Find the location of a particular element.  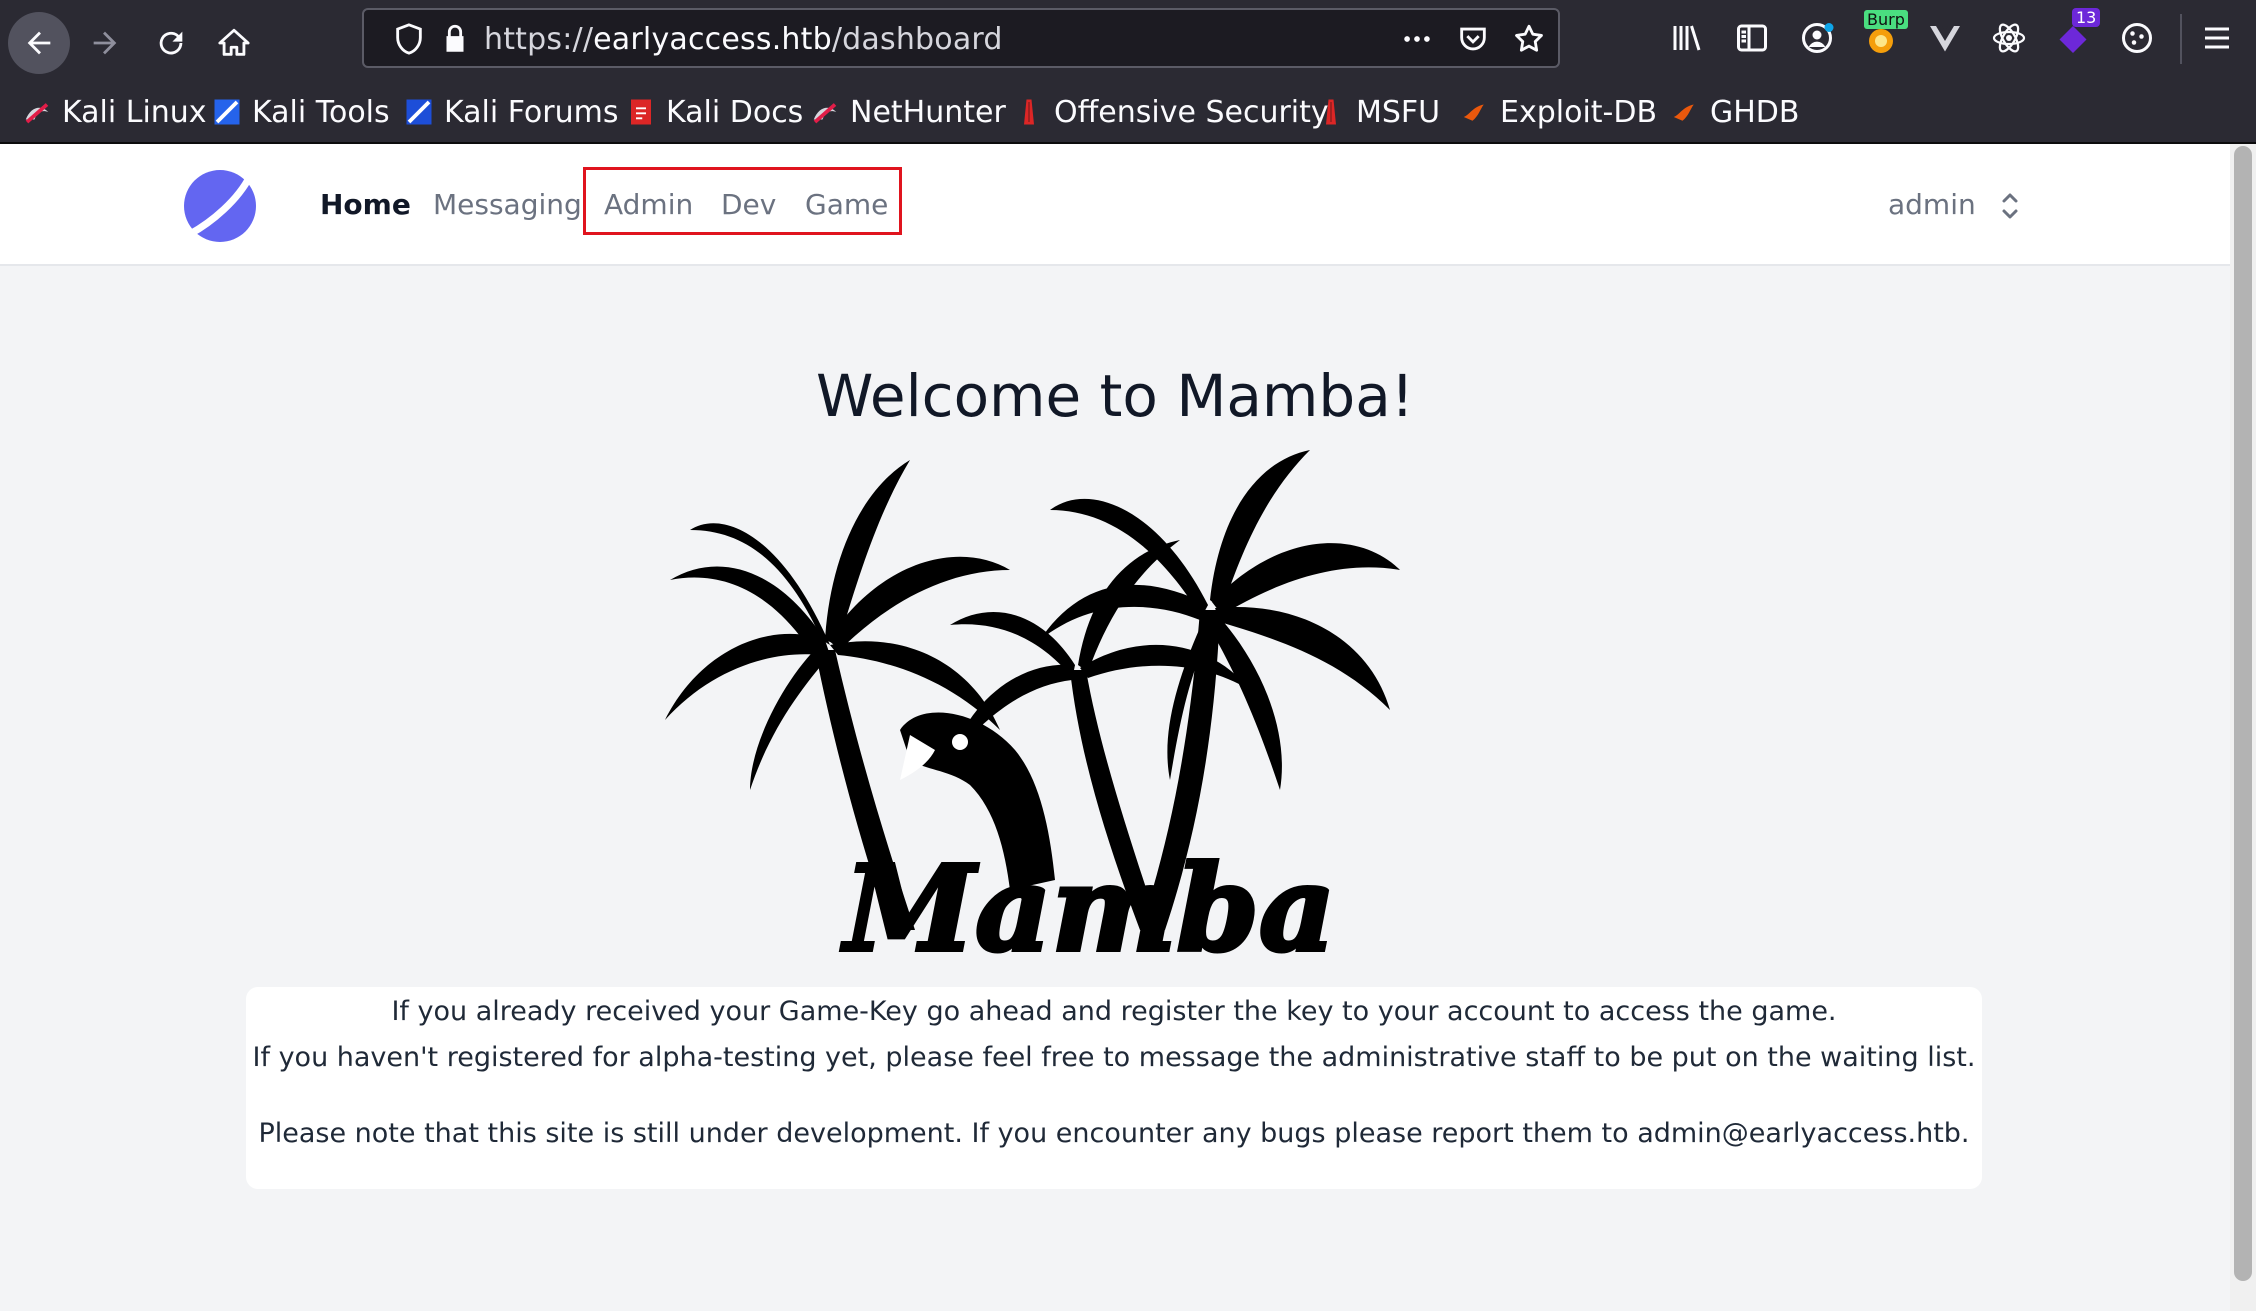

react-atom-icon is located at coordinates (2009, 38).